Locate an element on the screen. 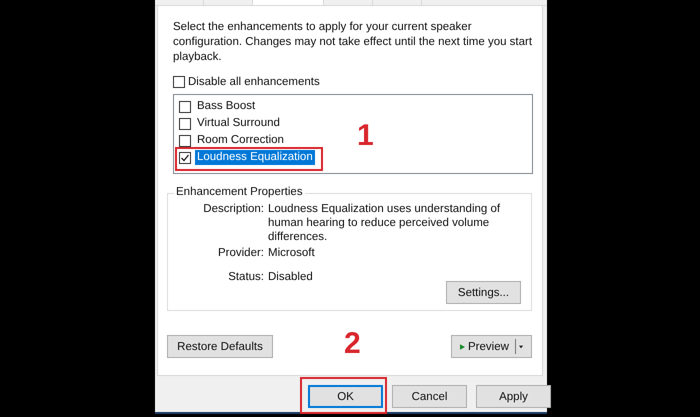 This screenshot has height=417, width=700. list-item: Room Correction is located at coordinates (240, 140).